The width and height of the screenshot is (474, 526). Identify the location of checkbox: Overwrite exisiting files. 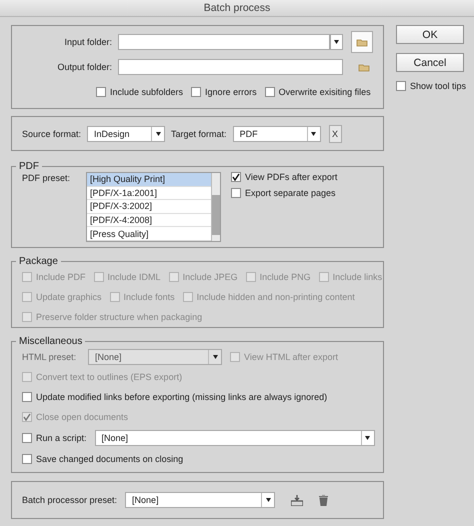
(317, 92).